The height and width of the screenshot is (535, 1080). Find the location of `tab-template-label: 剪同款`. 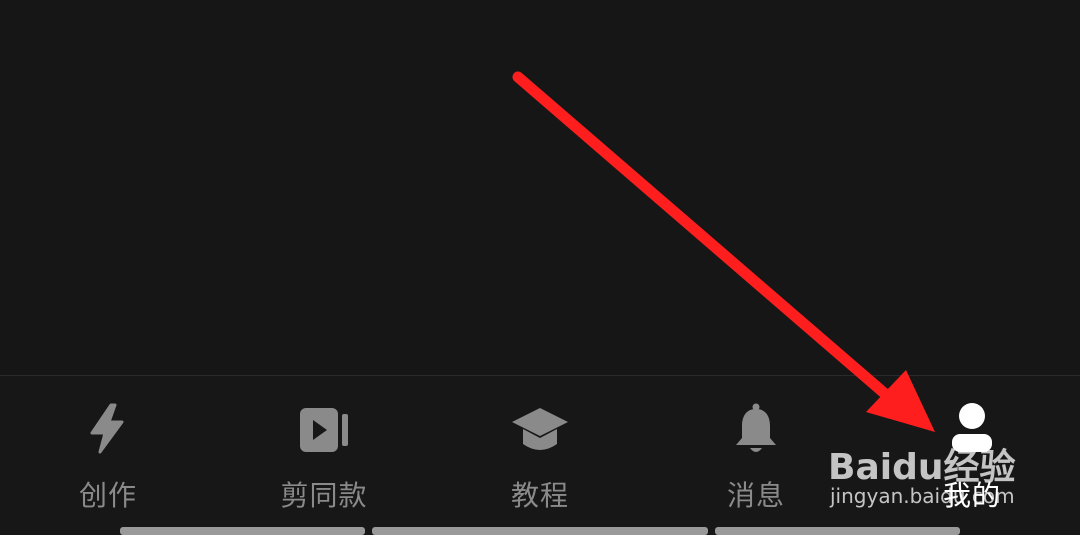

tab-template-label: 剪同款 is located at coordinates (324, 495).